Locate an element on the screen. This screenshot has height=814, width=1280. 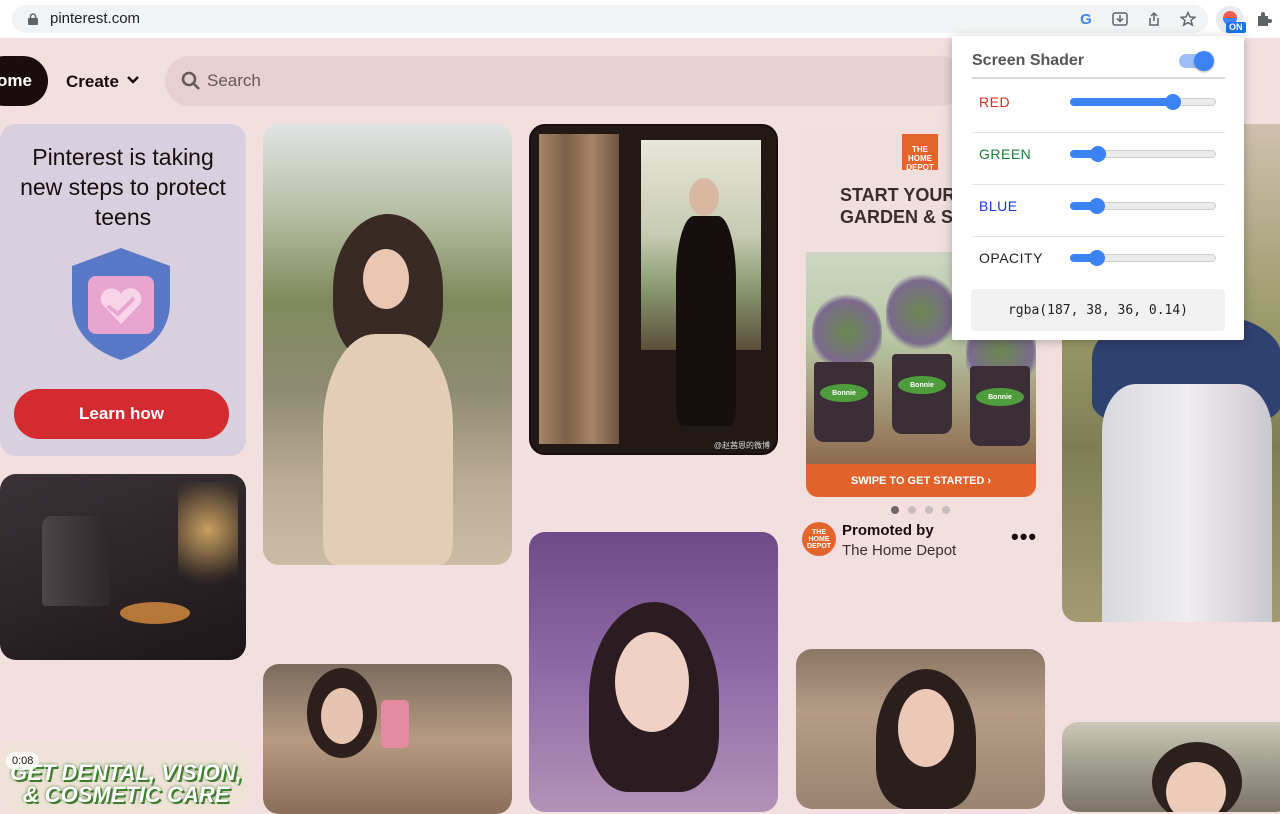
gym-selfie-pin is located at coordinates (387, 739).